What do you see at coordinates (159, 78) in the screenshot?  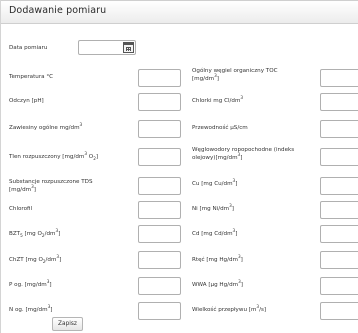 I see `input-temperature` at bounding box center [159, 78].